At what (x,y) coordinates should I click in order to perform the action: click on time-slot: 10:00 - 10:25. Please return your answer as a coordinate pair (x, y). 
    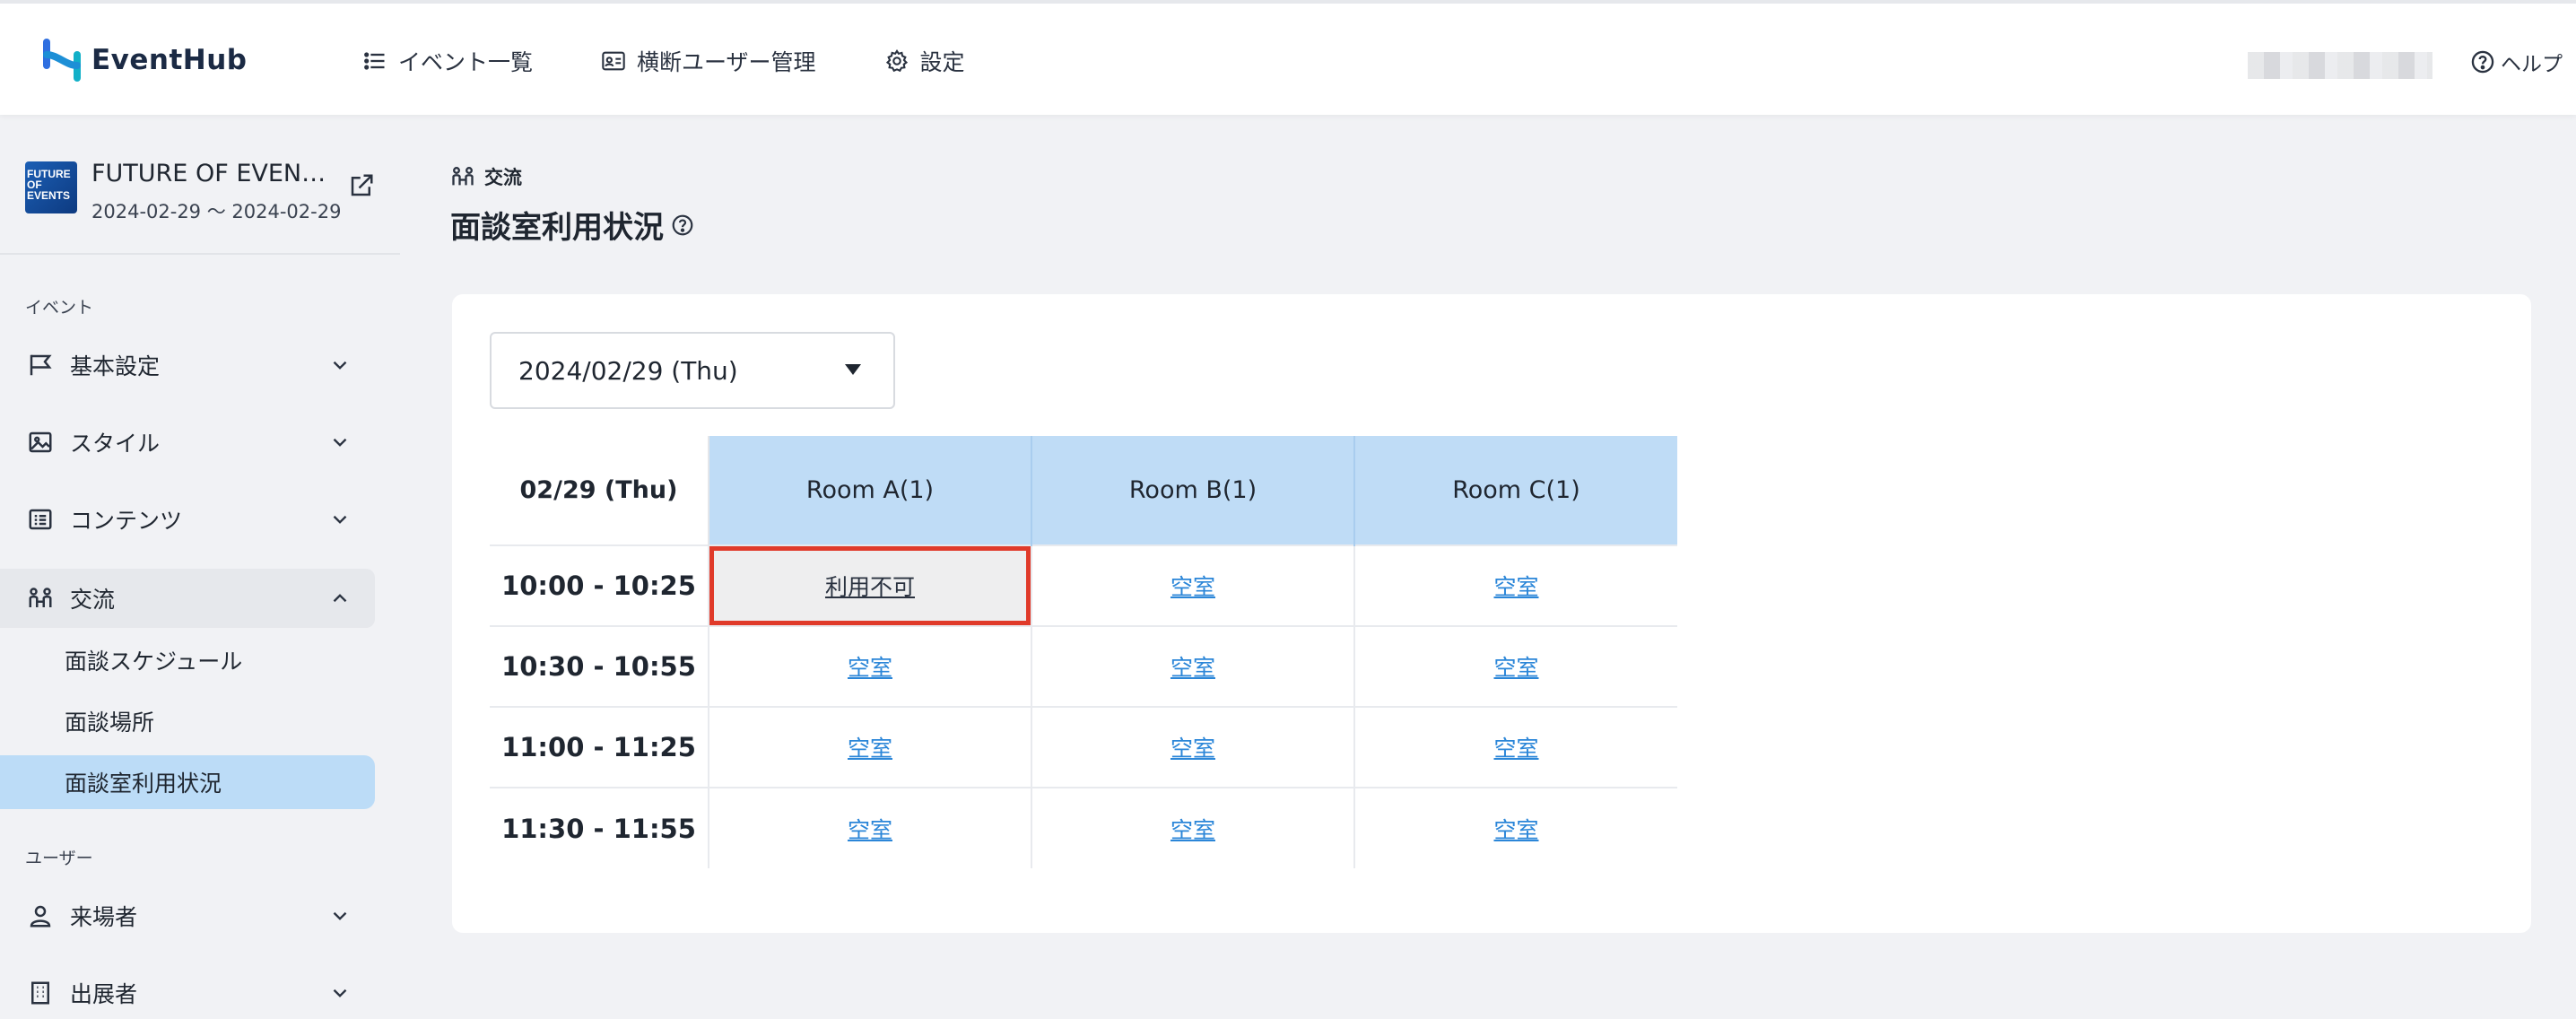
    Looking at the image, I should click on (599, 585).